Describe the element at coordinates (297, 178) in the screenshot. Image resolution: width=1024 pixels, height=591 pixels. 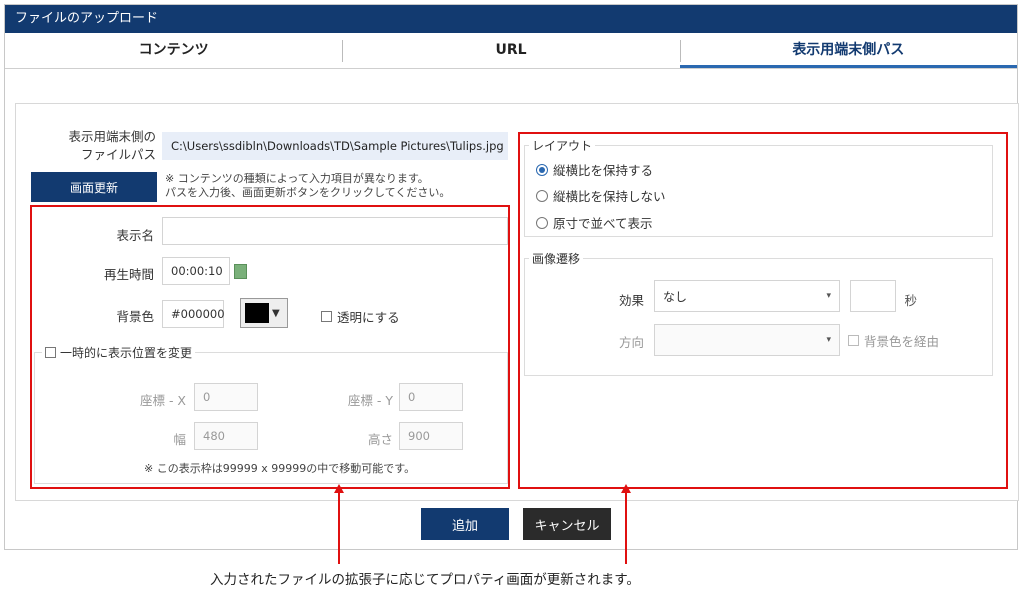
I see `path-note-line1: ※ コンテンツの種類によって入力項目が異なります。` at that location.